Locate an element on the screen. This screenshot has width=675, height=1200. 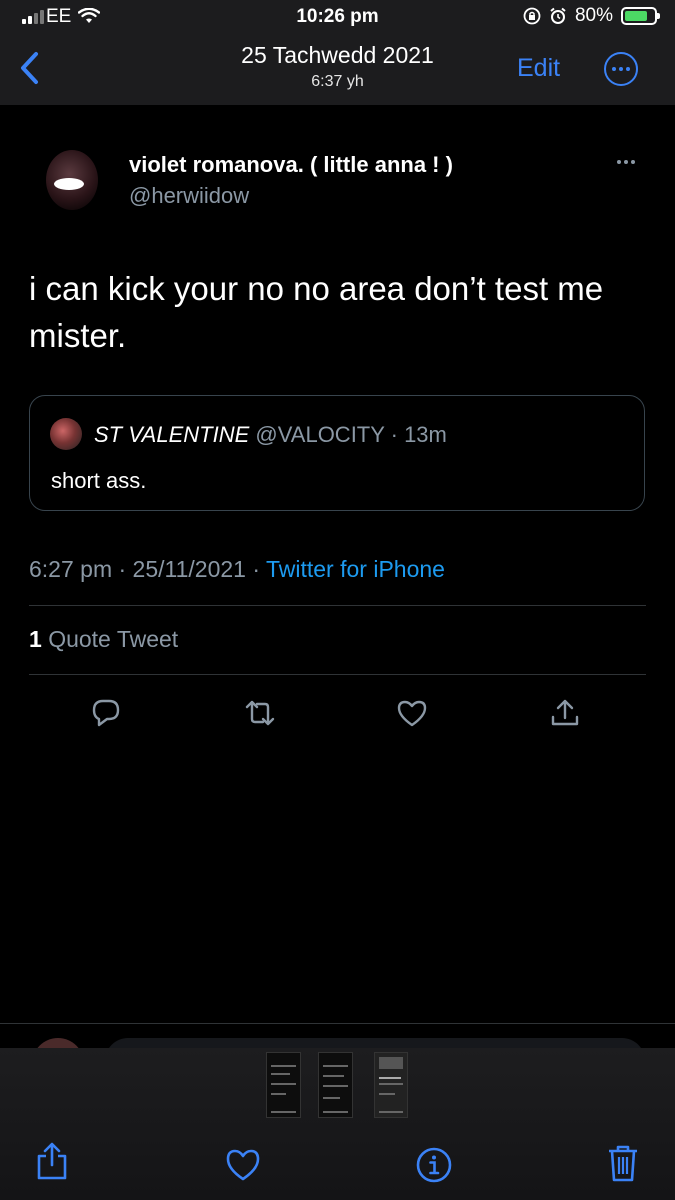
tweet-display-name: violet romanova. ( little anna ! ) is located at coordinates (291, 165).